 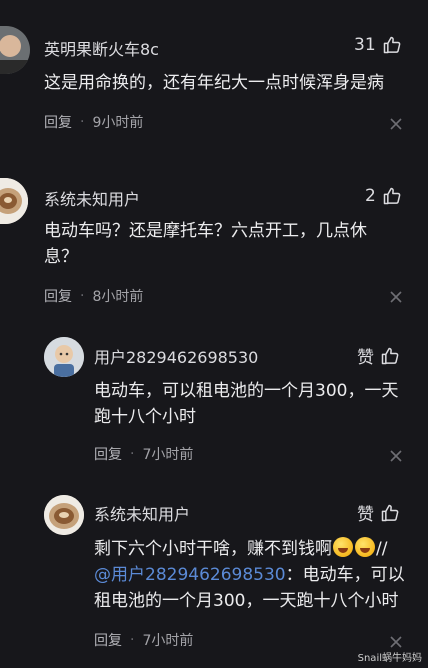 What do you see at coordinates (118, 297) in the screenshot?
I see `comment-time: 8小时前` at bounding box center [118, 297].